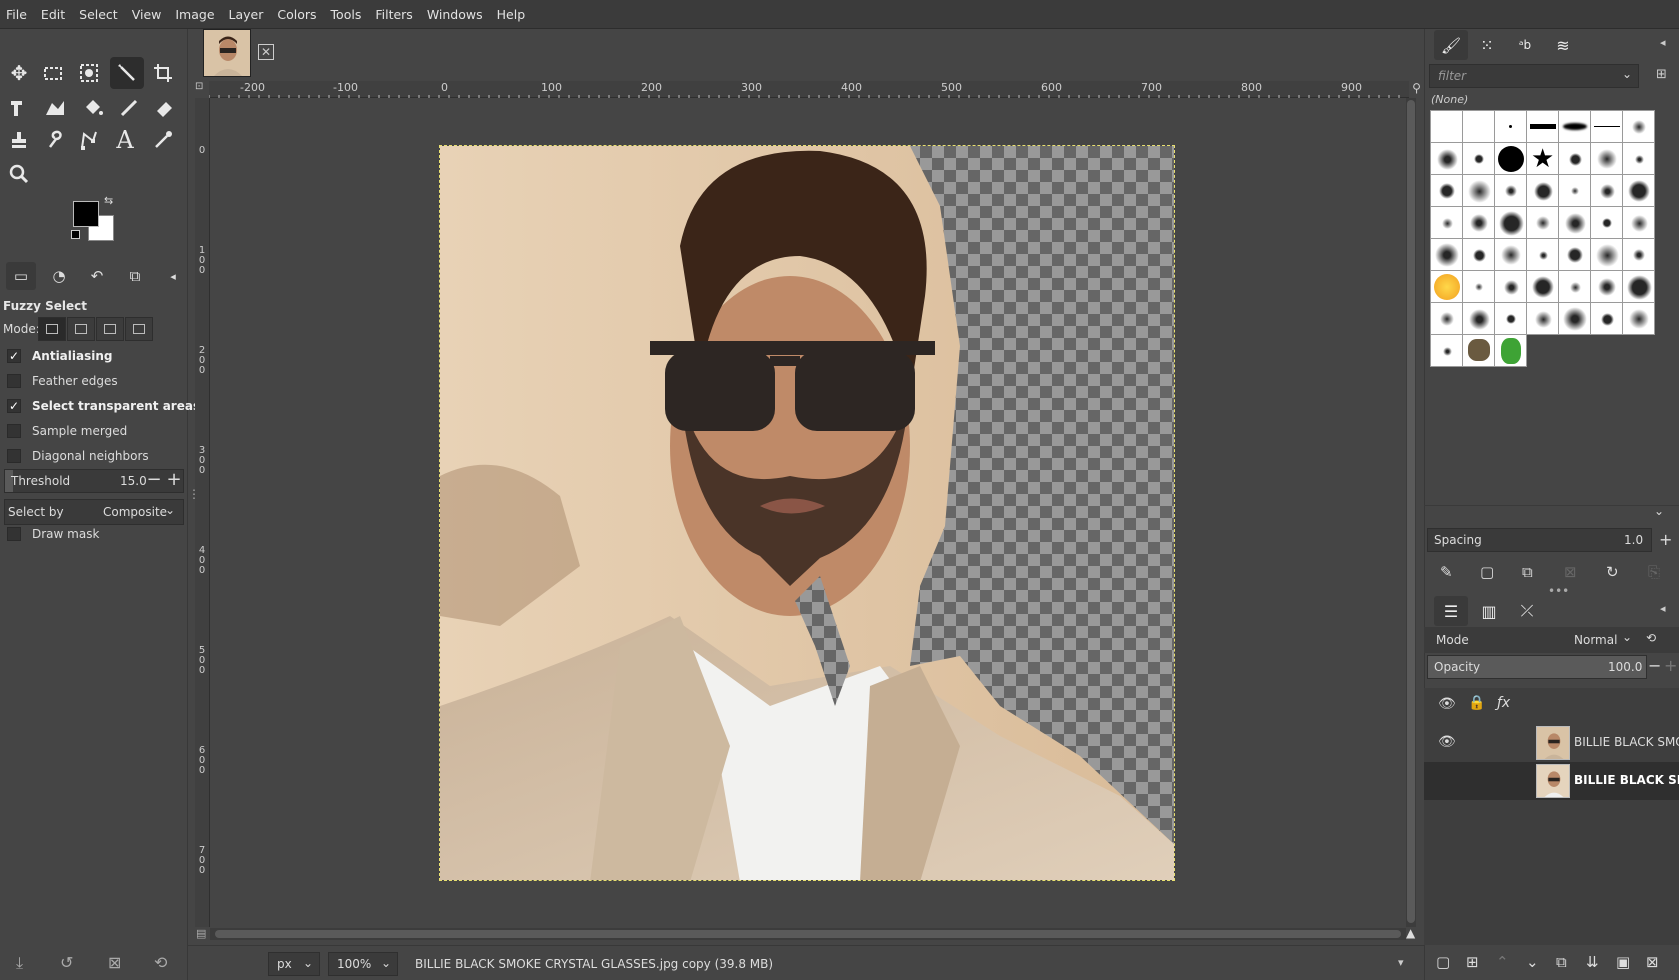  I want to click on refresh-brushes-icon: ↻, so click(1612, 572).